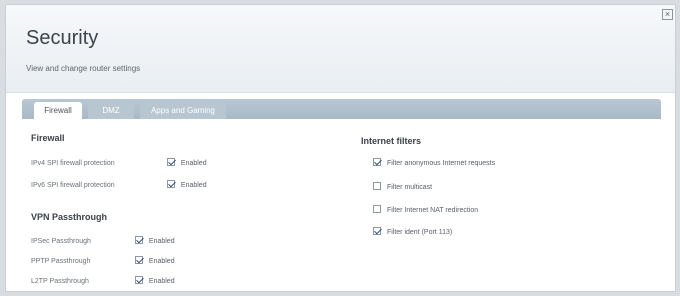 This screenshot has width=680, height=296. Describe the element at coordinates (138, 240) in the screenshot. I see `ipsec-passthrough-checkbox` at that location.